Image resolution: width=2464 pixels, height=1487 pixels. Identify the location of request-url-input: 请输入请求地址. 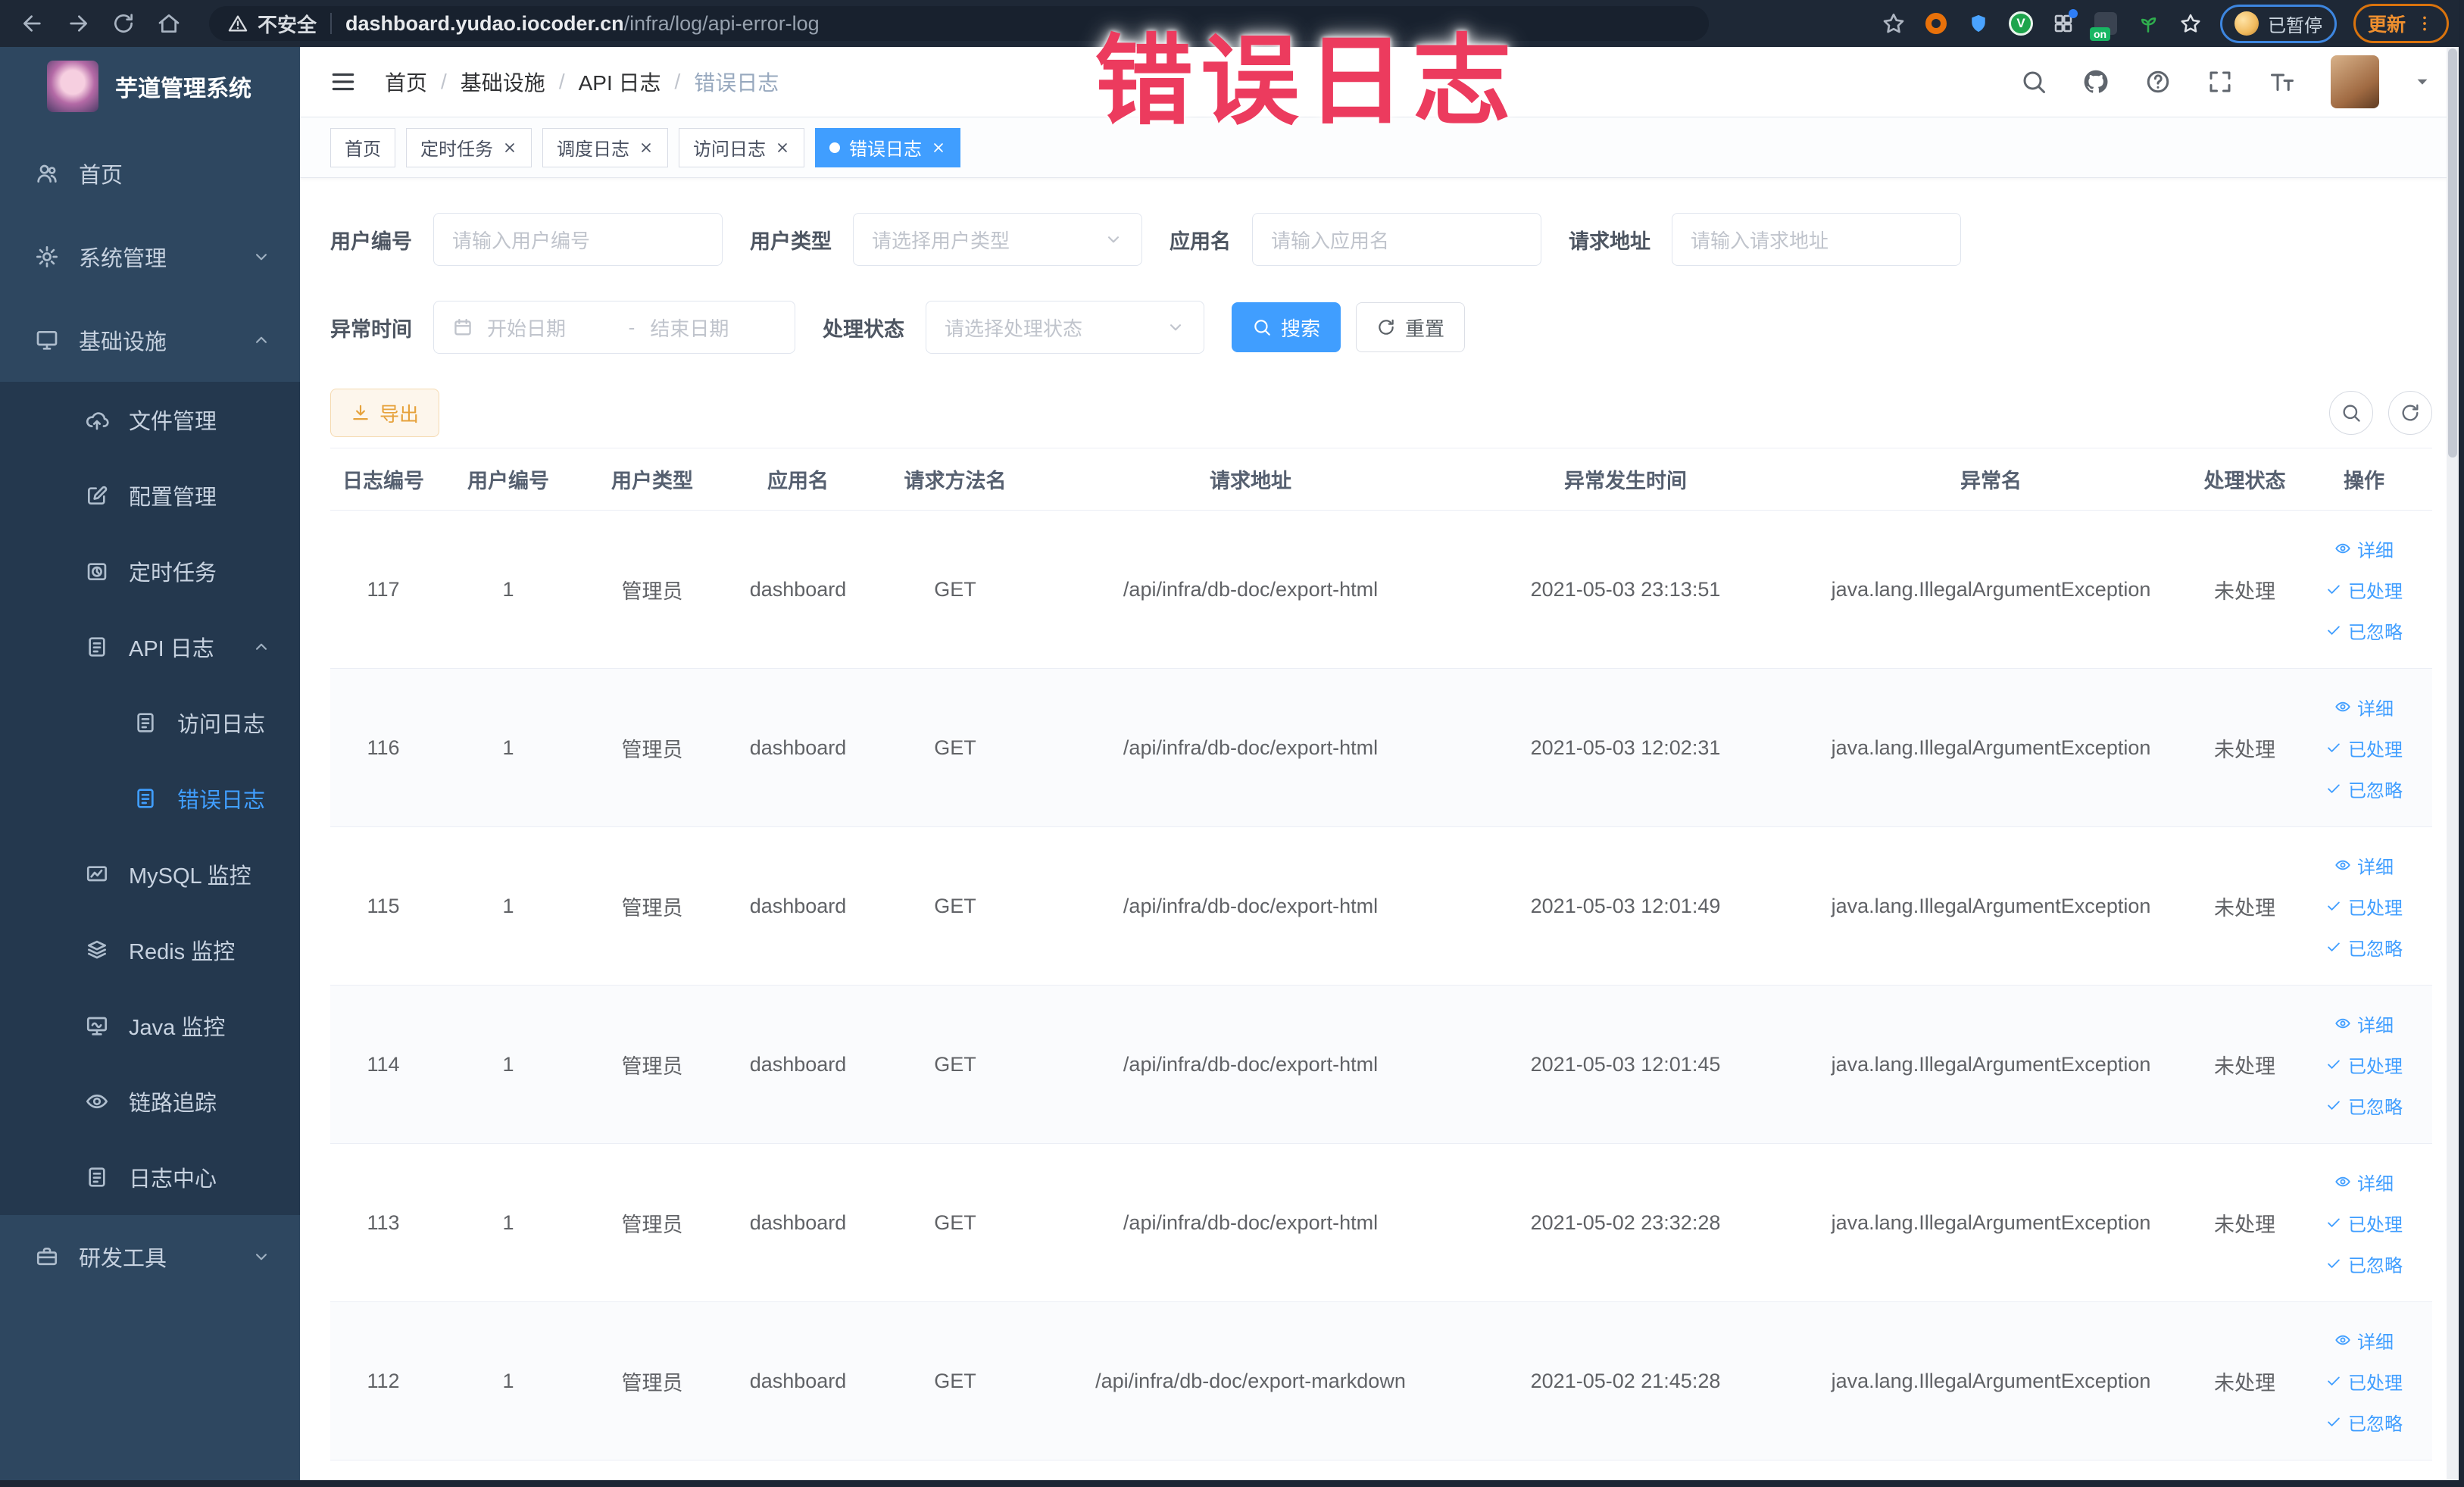
(1816, 239).